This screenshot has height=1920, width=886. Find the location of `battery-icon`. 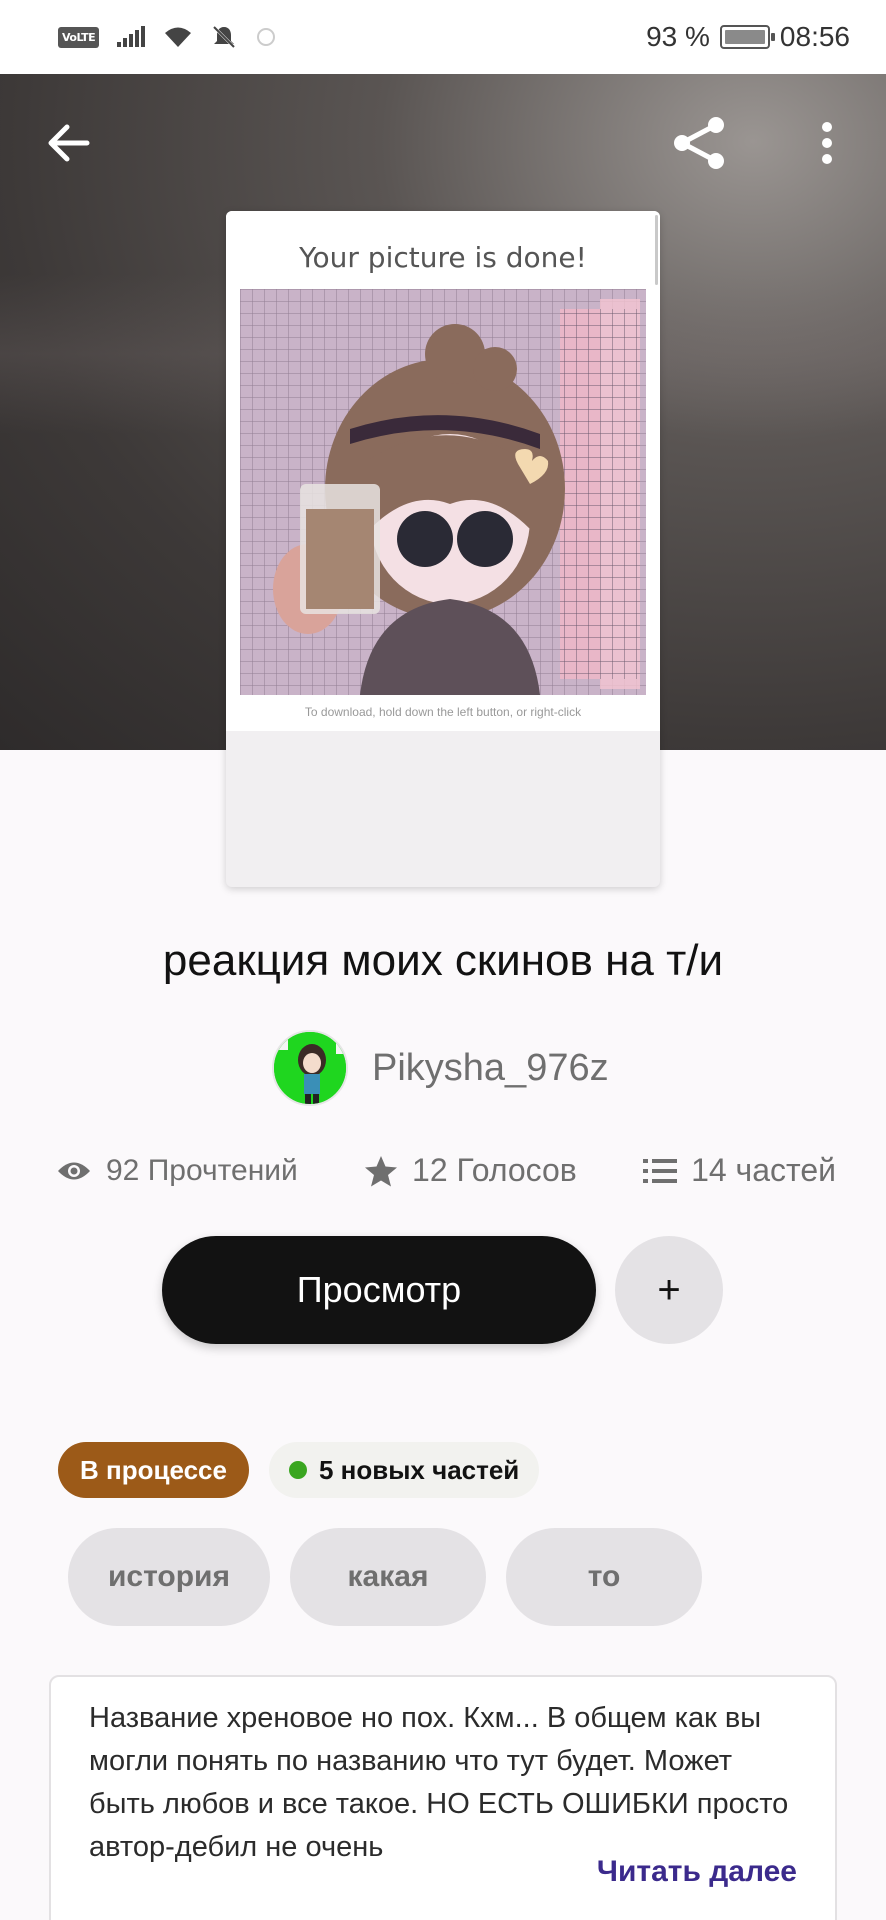

battery-icon is located at coordinates (747, 37).